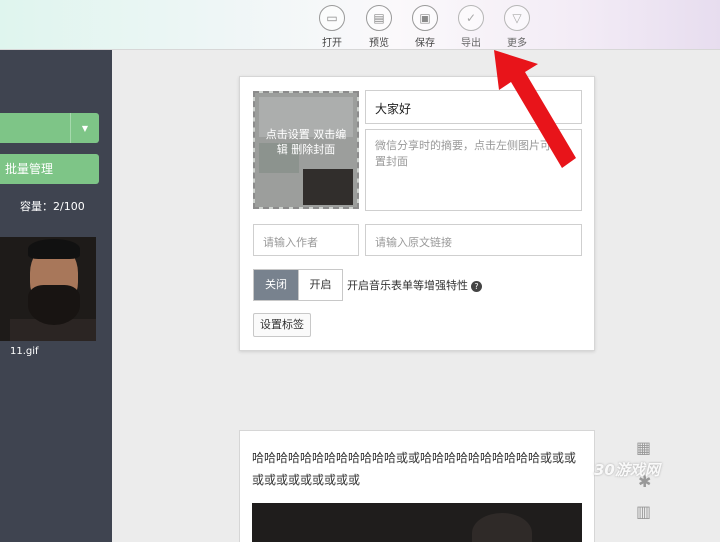 This screenshot has height=542, width=720. What do you see at coordinates (282, 325) in the screenshot?
I see `set-tags-button: 设置标签` at bounding box center [282, 325].